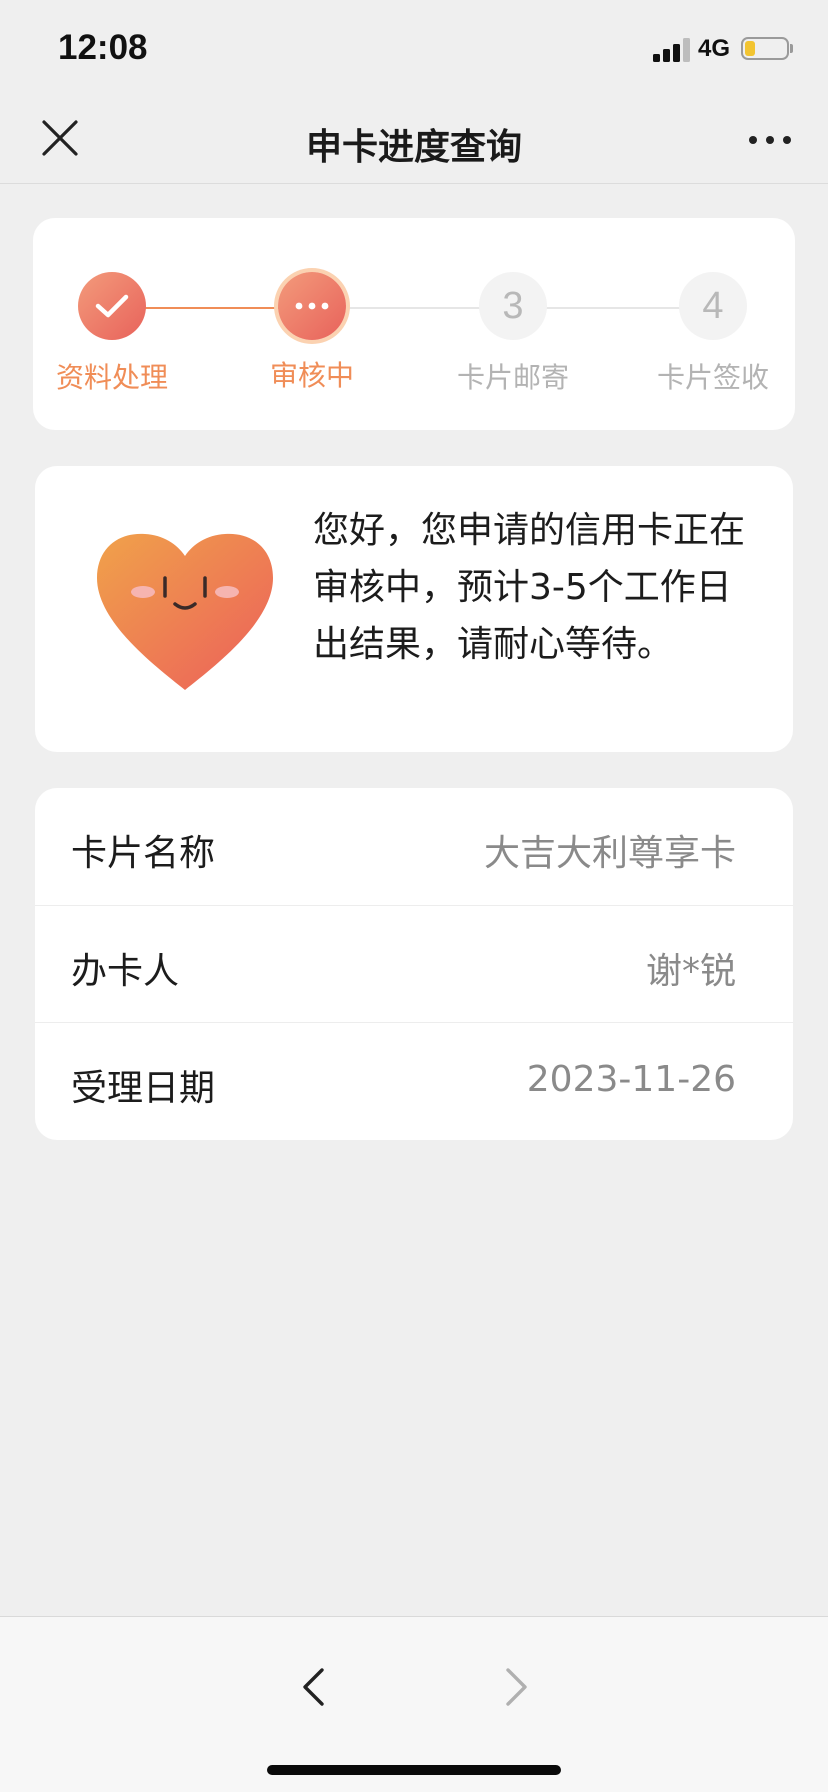 This screenshot has width=828, height=1792. I want to click on step-label: 审核中, so click(311, 375).